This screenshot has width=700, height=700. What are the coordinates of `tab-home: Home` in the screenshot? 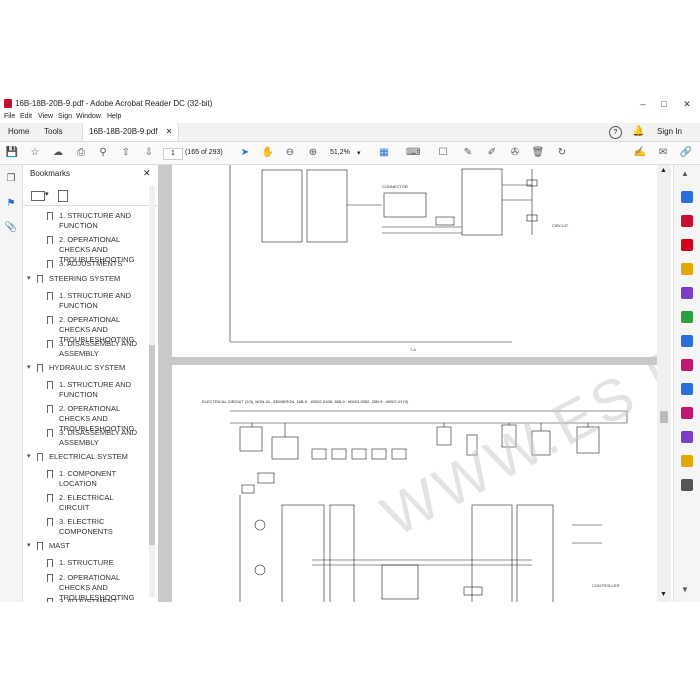 It's located at (18, 132).